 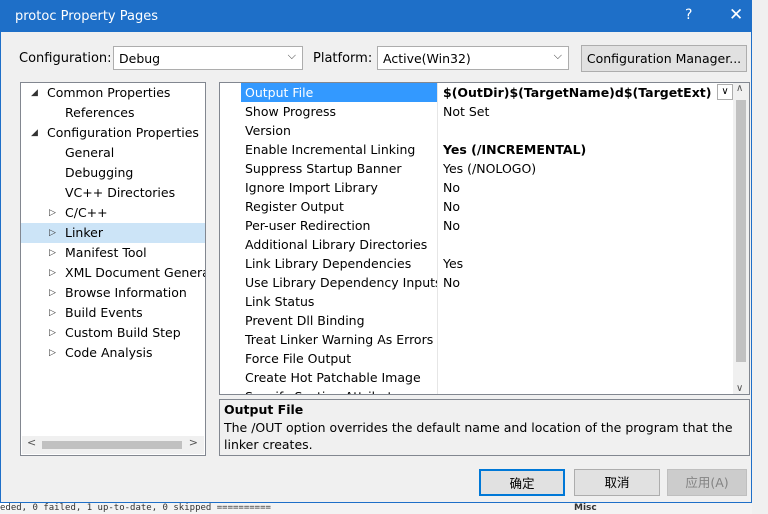 What do you see at coordinates (586, 263) in the screenshot?
I see `property-value: Yes` at bounding box center [586, 263].